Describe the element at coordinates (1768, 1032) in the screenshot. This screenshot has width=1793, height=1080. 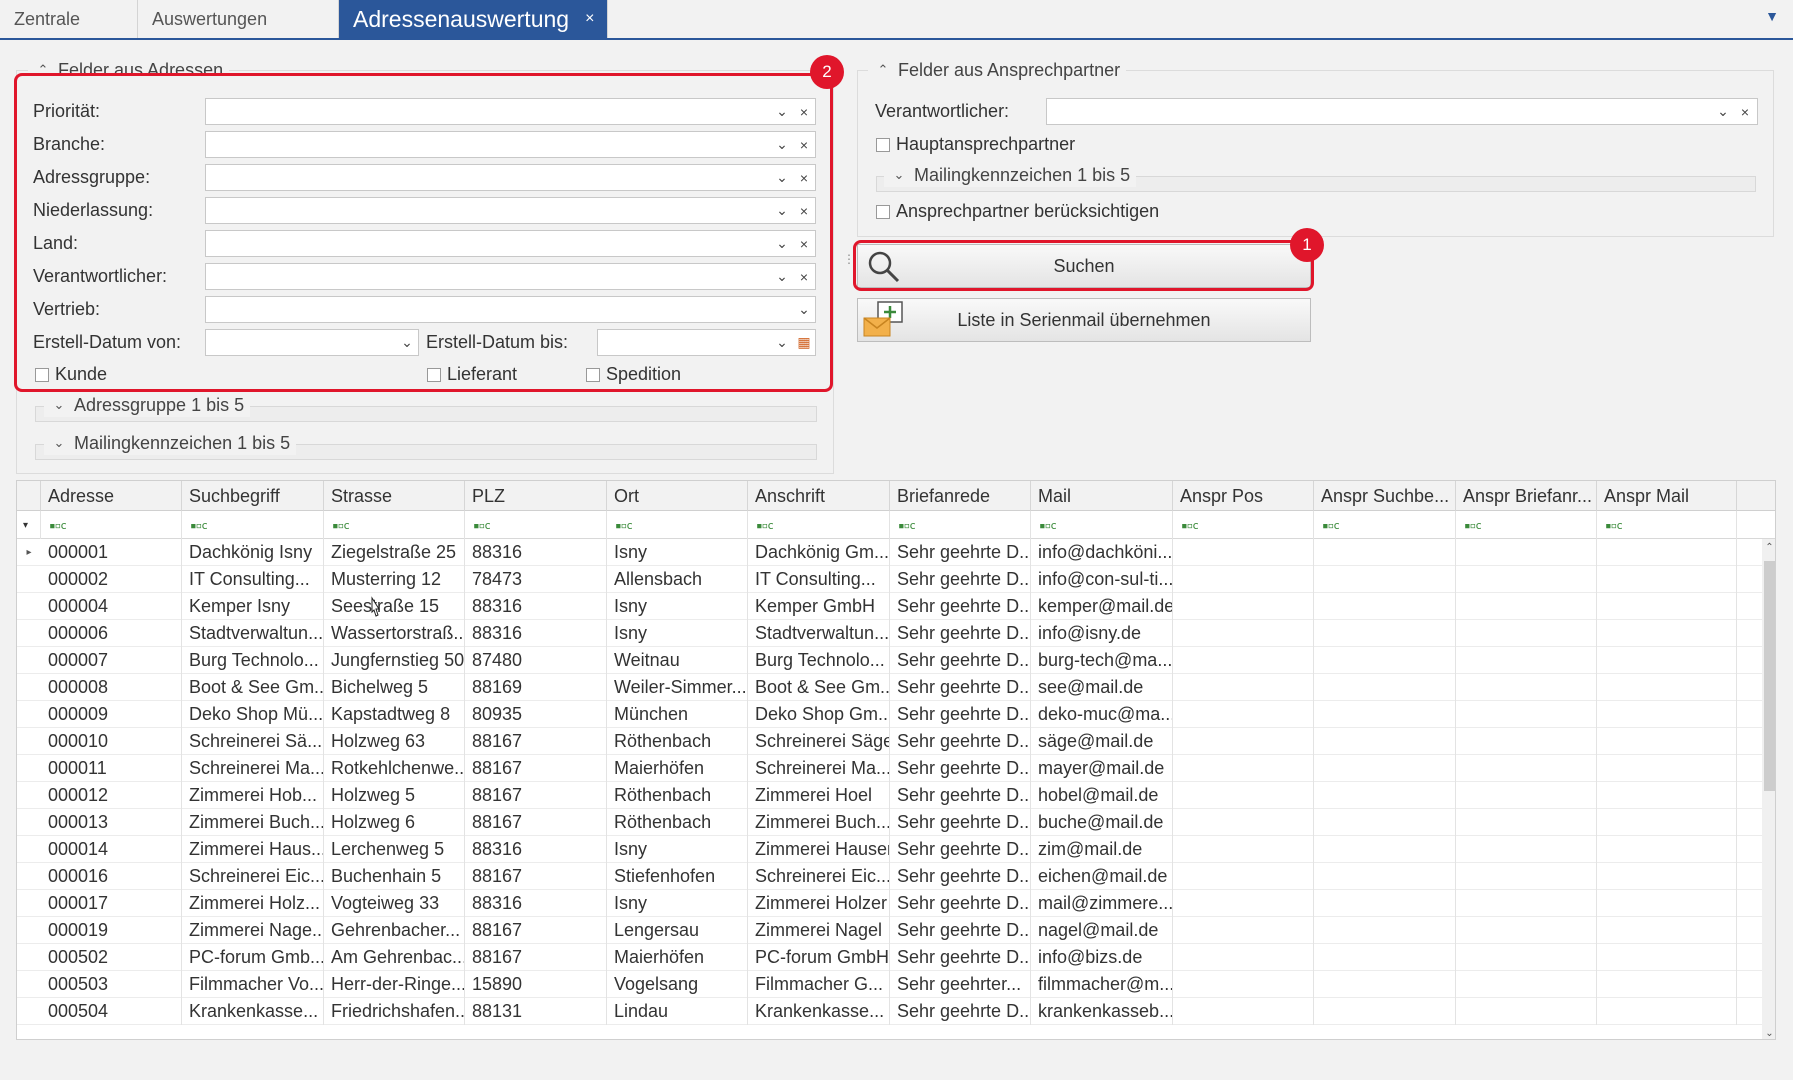
I see `scroll-down-icon: ⌄` at that location.